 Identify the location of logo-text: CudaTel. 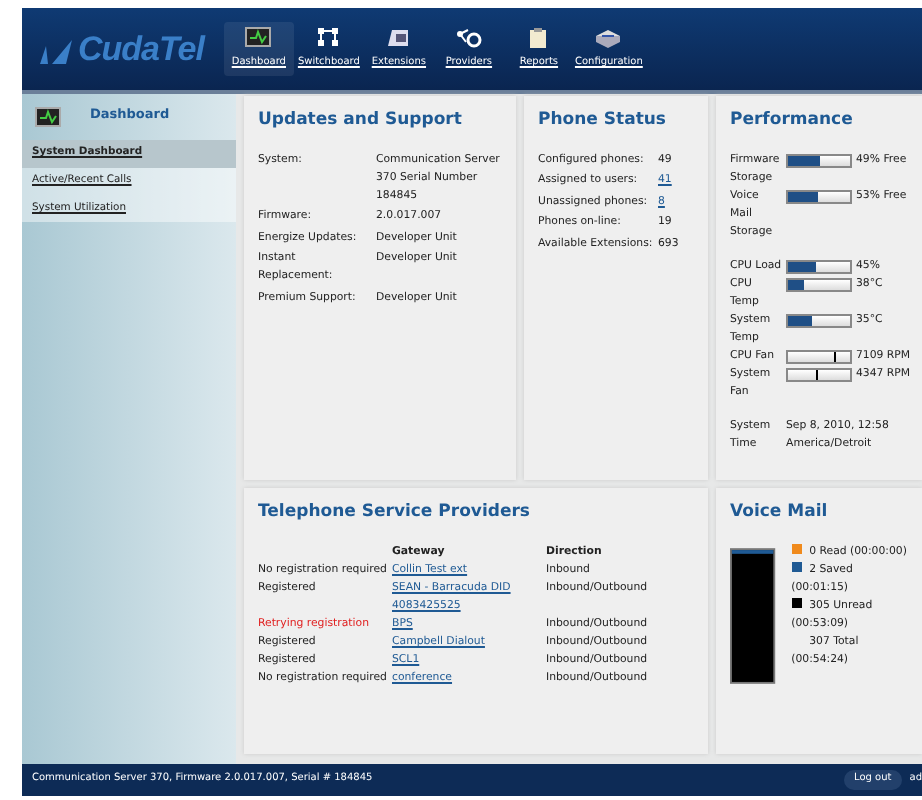
(141, 49).